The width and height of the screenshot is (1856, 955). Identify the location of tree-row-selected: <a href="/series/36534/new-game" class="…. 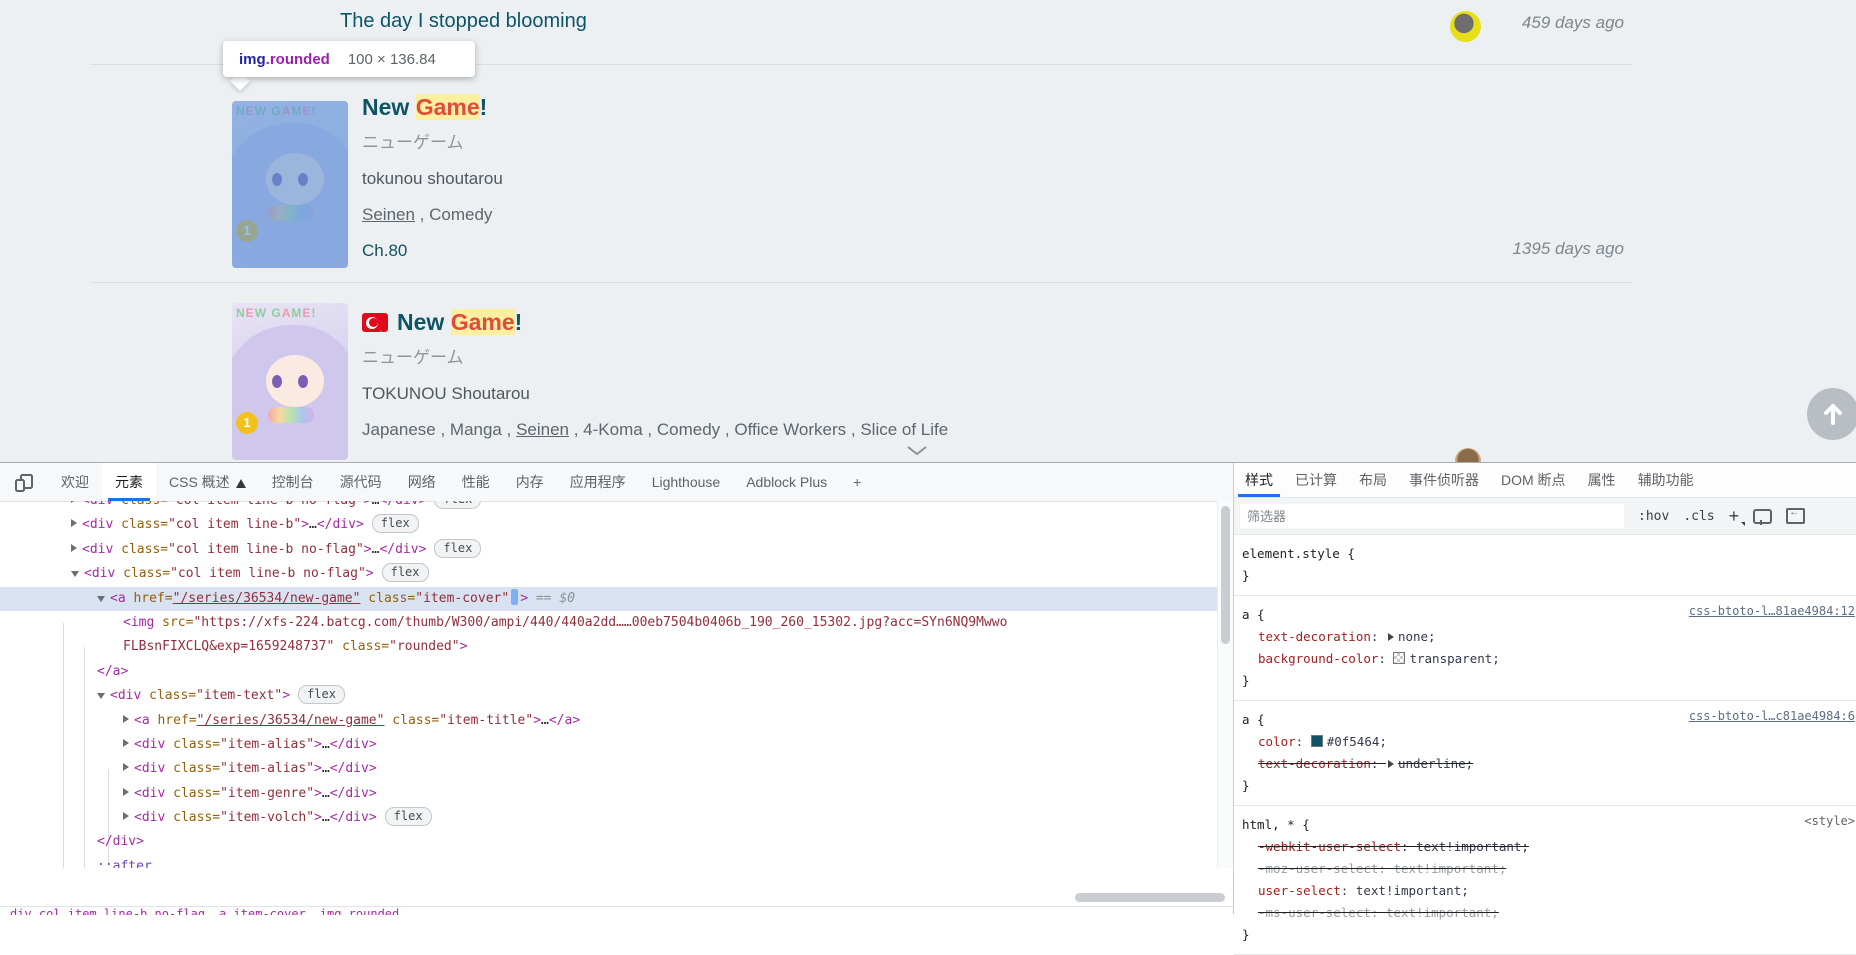
(608, 598).